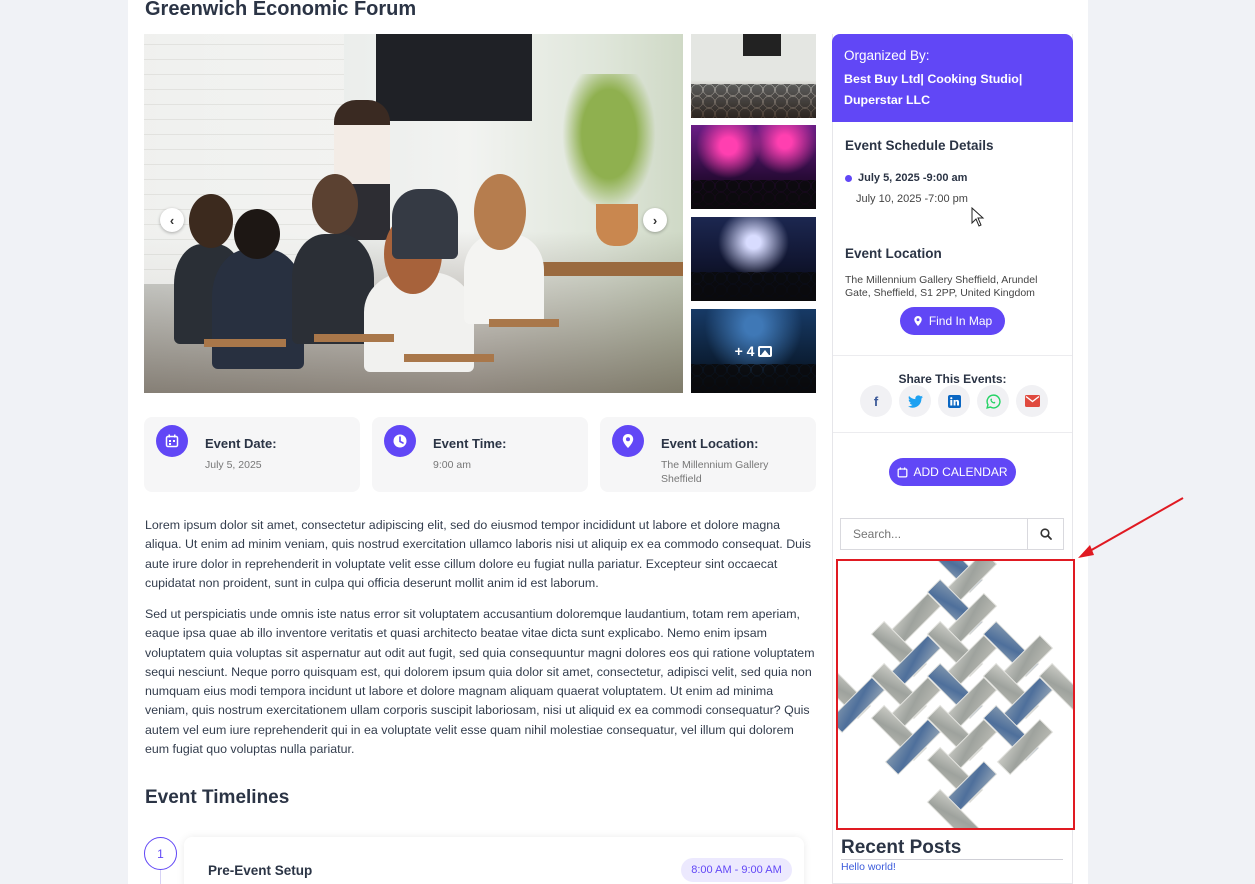 The image size is (1255, 884). I want to click on card-value: July 5, 2025, so click(233, 465).